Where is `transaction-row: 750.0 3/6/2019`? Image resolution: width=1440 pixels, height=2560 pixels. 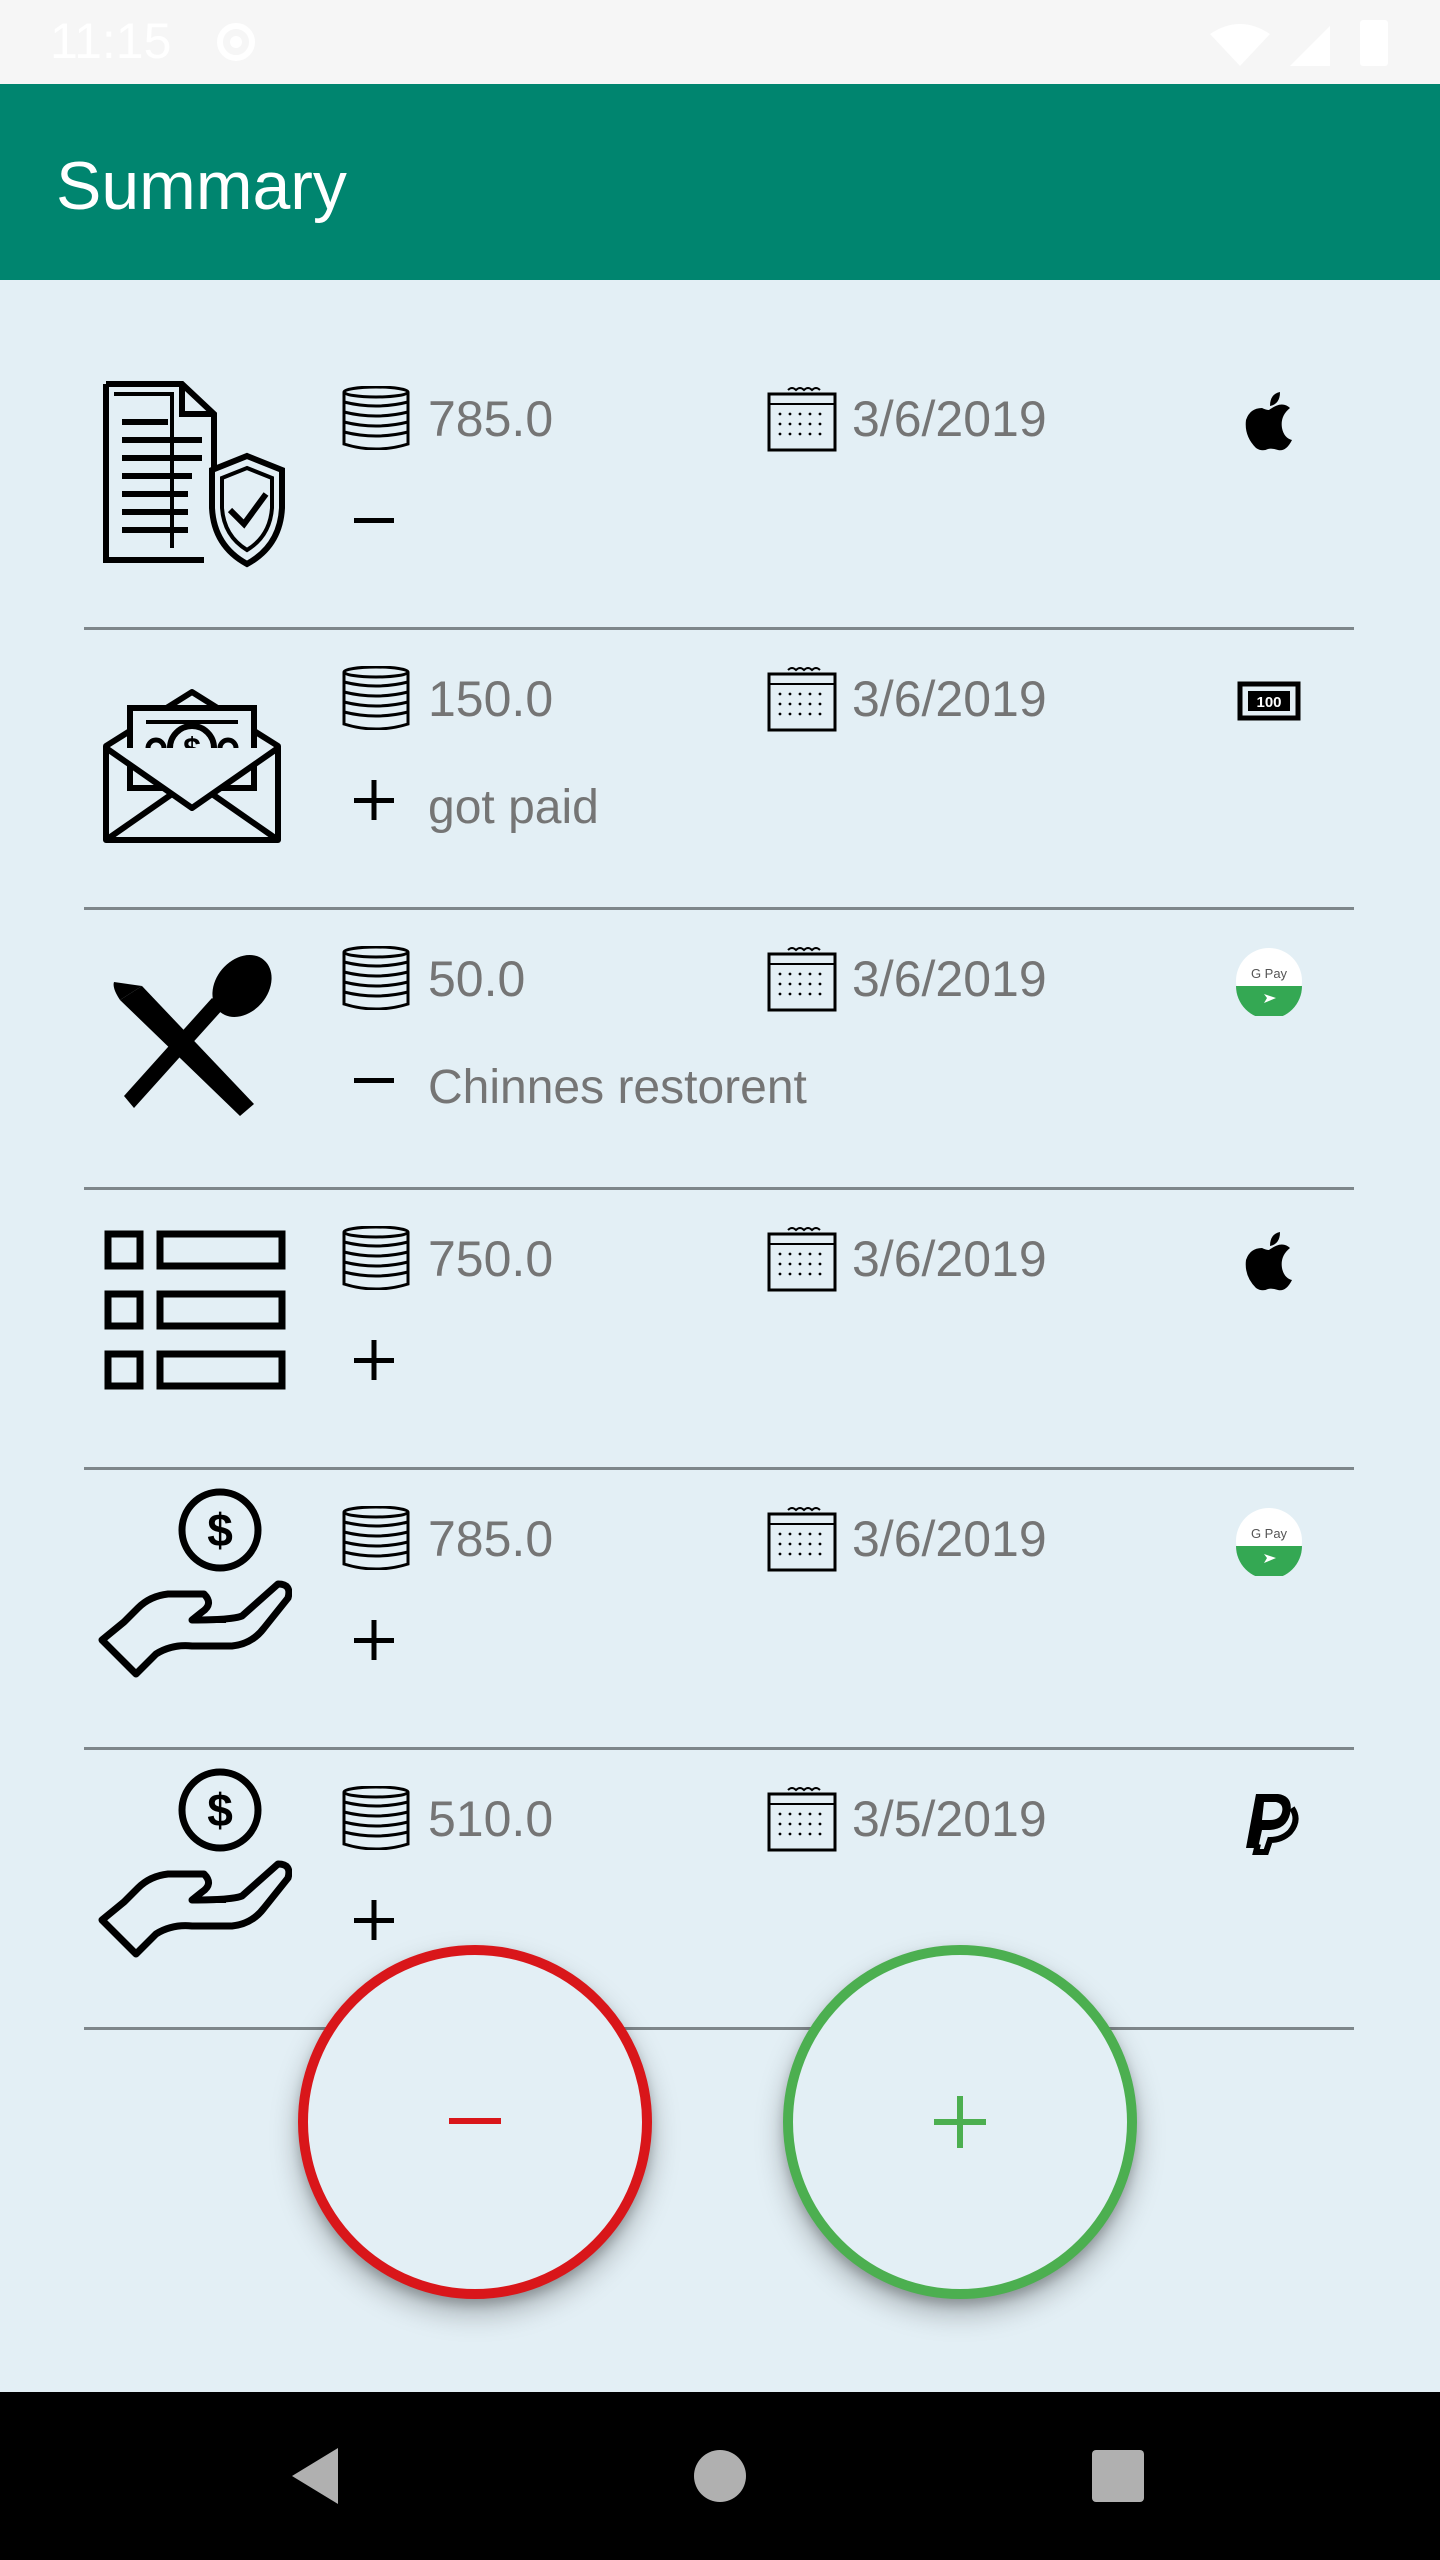
transaction-row: 750.0 3/6/2019 is located at coordinates (719, 1330).